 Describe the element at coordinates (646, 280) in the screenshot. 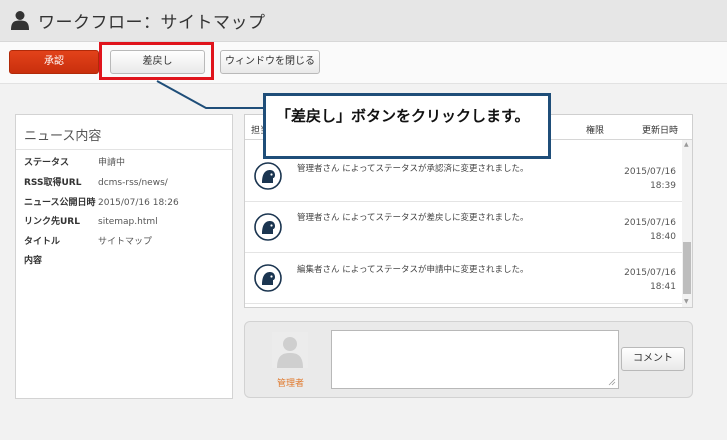

I see `history-date: 2015/07/16 18:41` at that location.